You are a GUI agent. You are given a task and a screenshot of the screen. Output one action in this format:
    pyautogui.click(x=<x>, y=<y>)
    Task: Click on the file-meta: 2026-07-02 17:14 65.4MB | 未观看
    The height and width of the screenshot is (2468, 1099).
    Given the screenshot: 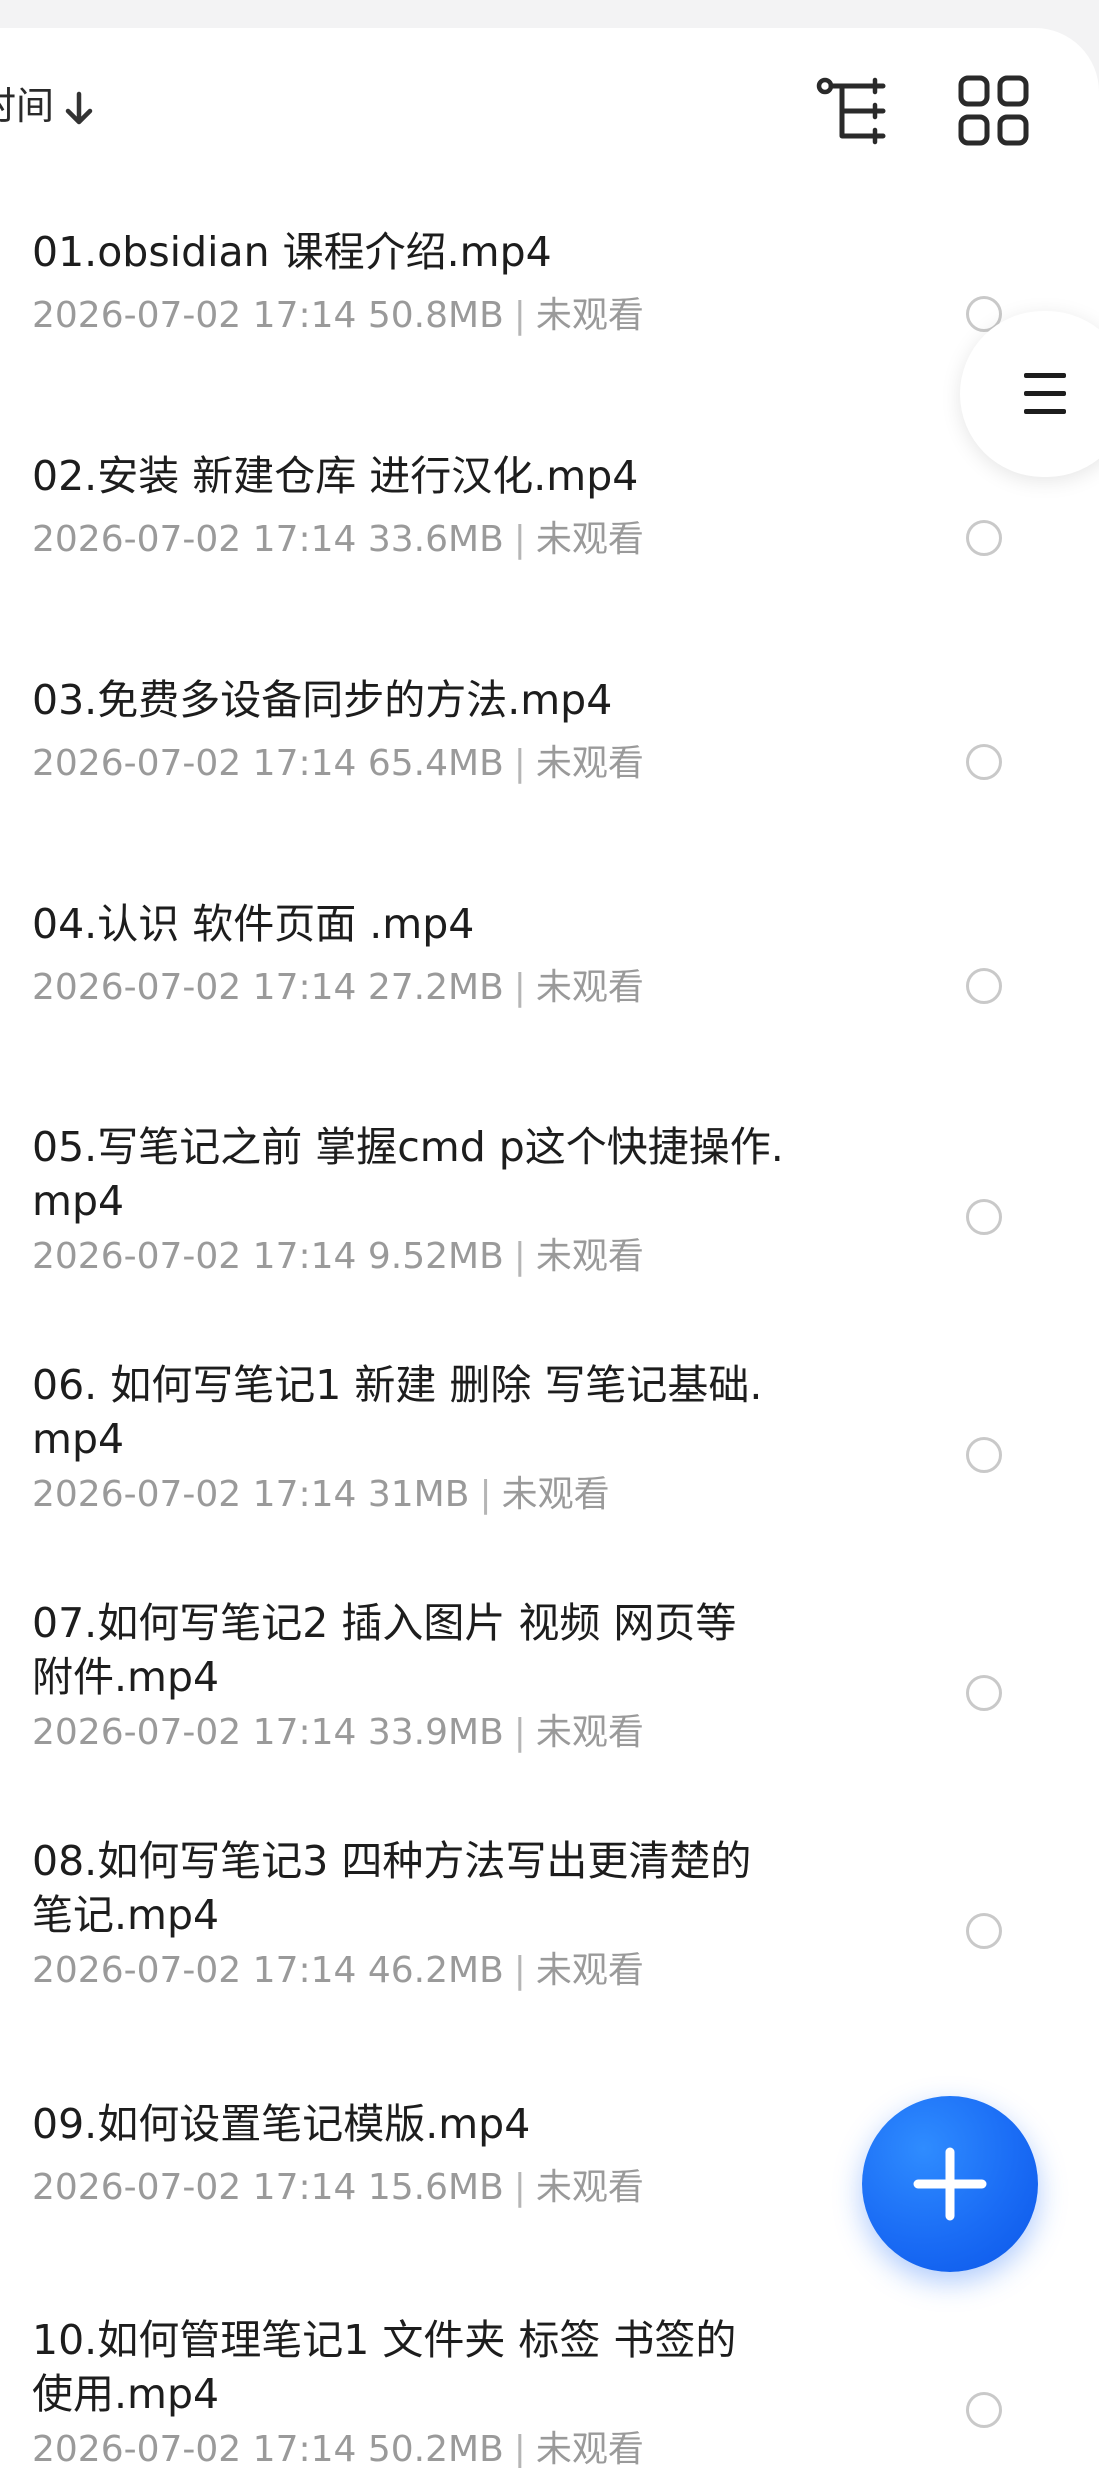 What is the action you would take?
    pyautogui.click(x=338, y=763)
    